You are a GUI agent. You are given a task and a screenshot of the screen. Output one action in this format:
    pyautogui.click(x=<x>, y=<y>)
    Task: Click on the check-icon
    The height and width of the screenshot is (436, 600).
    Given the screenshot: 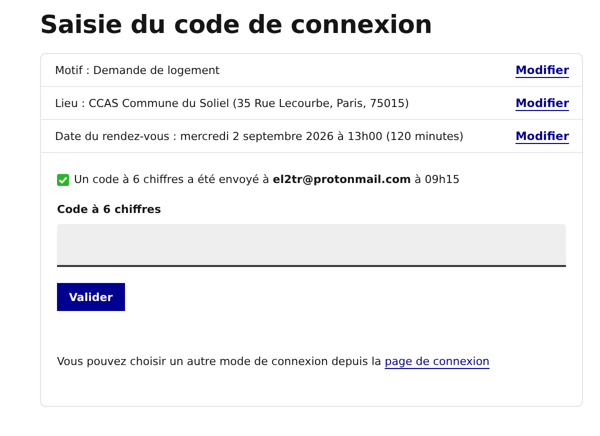 What is the action you would take?
    pyautogui.click(x=63, y=180)
    